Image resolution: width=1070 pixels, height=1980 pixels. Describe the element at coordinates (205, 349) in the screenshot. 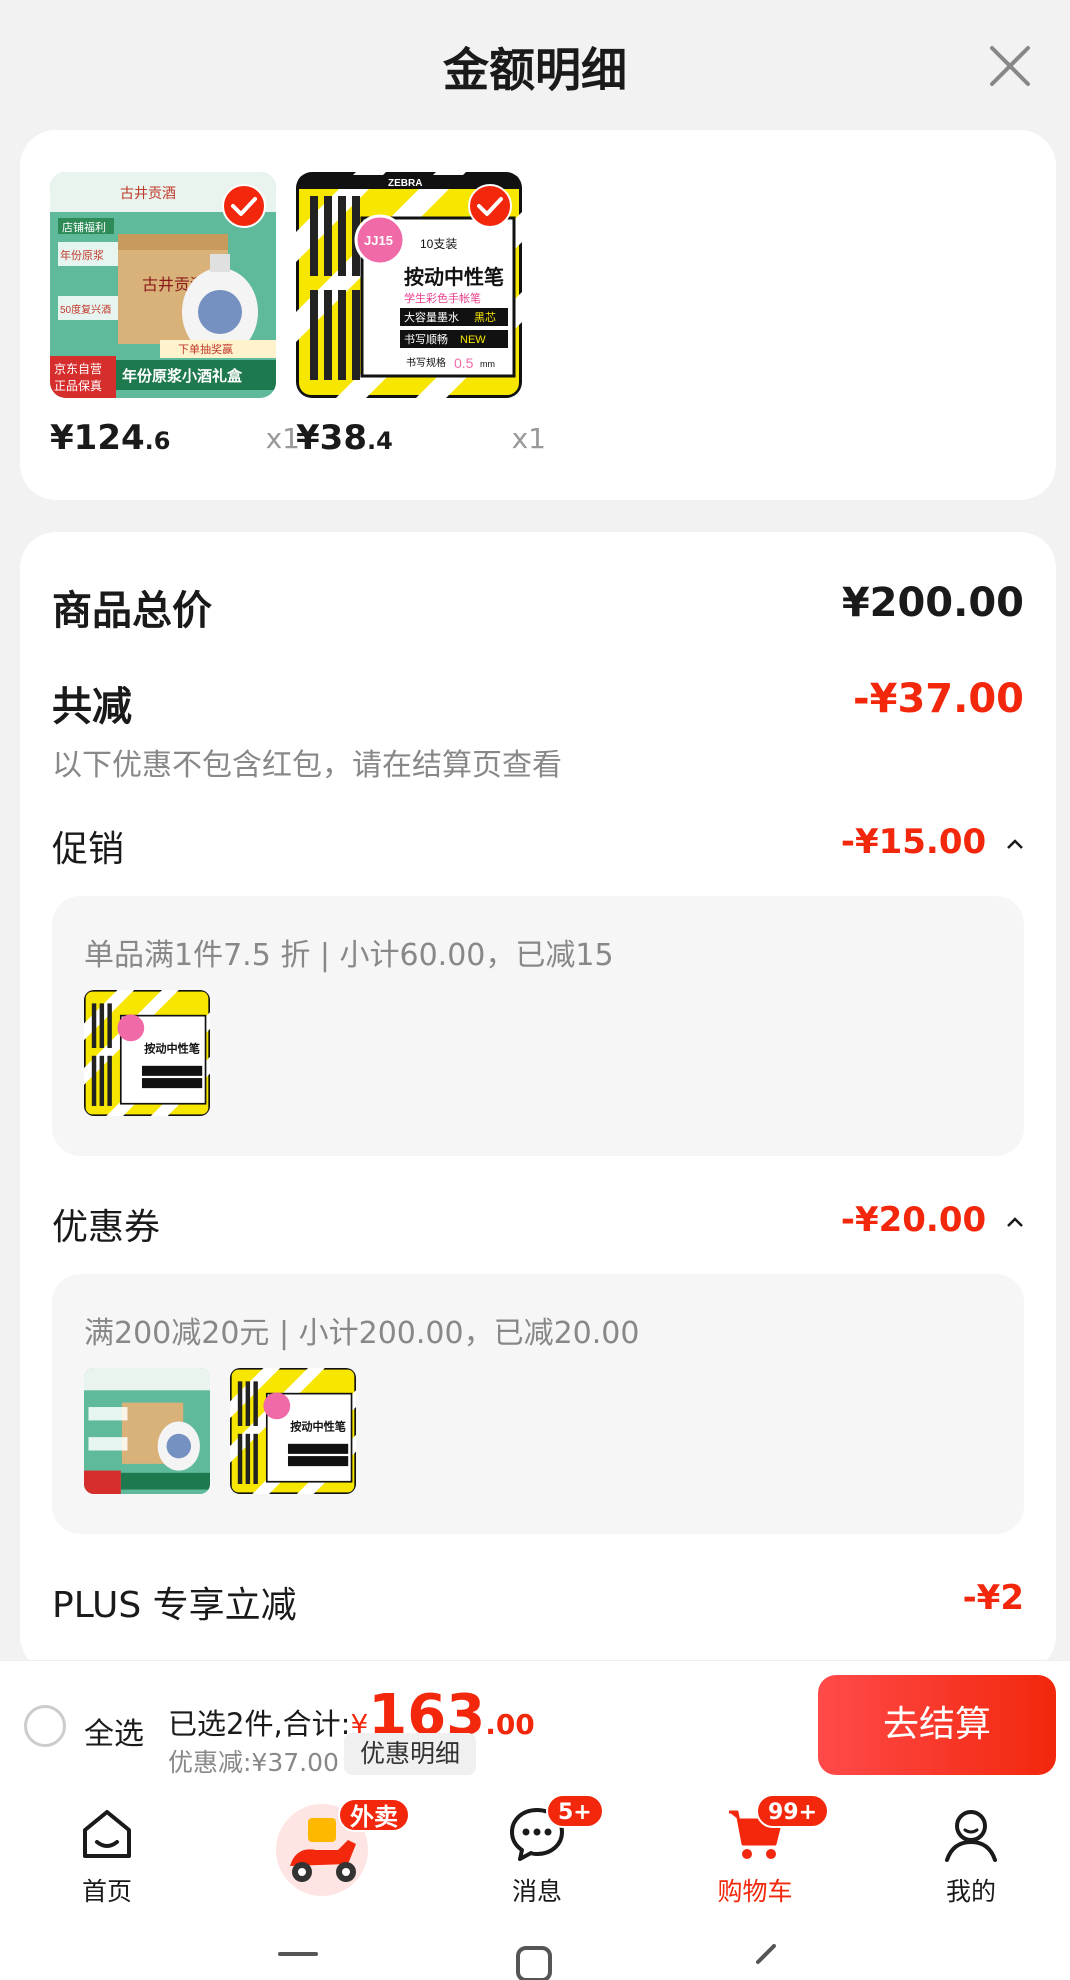

I see `svg-text: 下单抽奖赢` at that location.